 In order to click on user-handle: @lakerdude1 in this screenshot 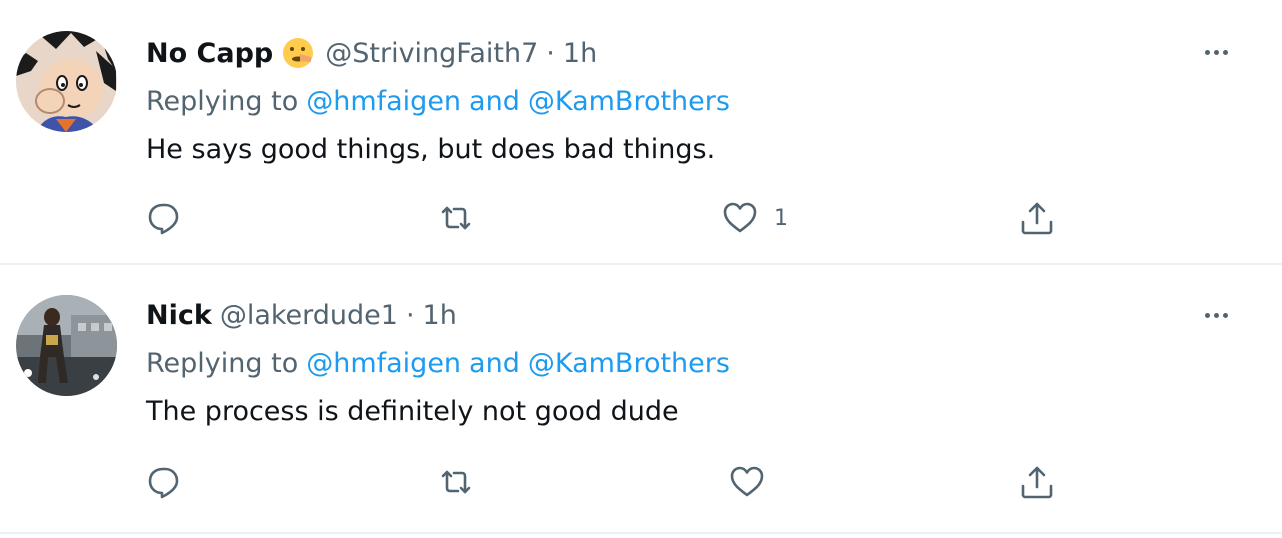, I will do `click(309, 315)`.